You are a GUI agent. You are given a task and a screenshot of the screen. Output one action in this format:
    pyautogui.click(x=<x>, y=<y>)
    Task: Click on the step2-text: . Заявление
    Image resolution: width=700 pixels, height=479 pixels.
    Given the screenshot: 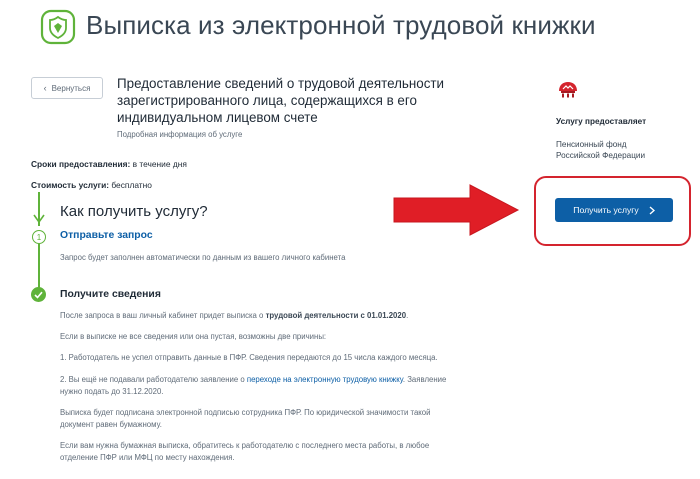 What is the action you would take?
    pyautogui.click(x=424, y=379)
    